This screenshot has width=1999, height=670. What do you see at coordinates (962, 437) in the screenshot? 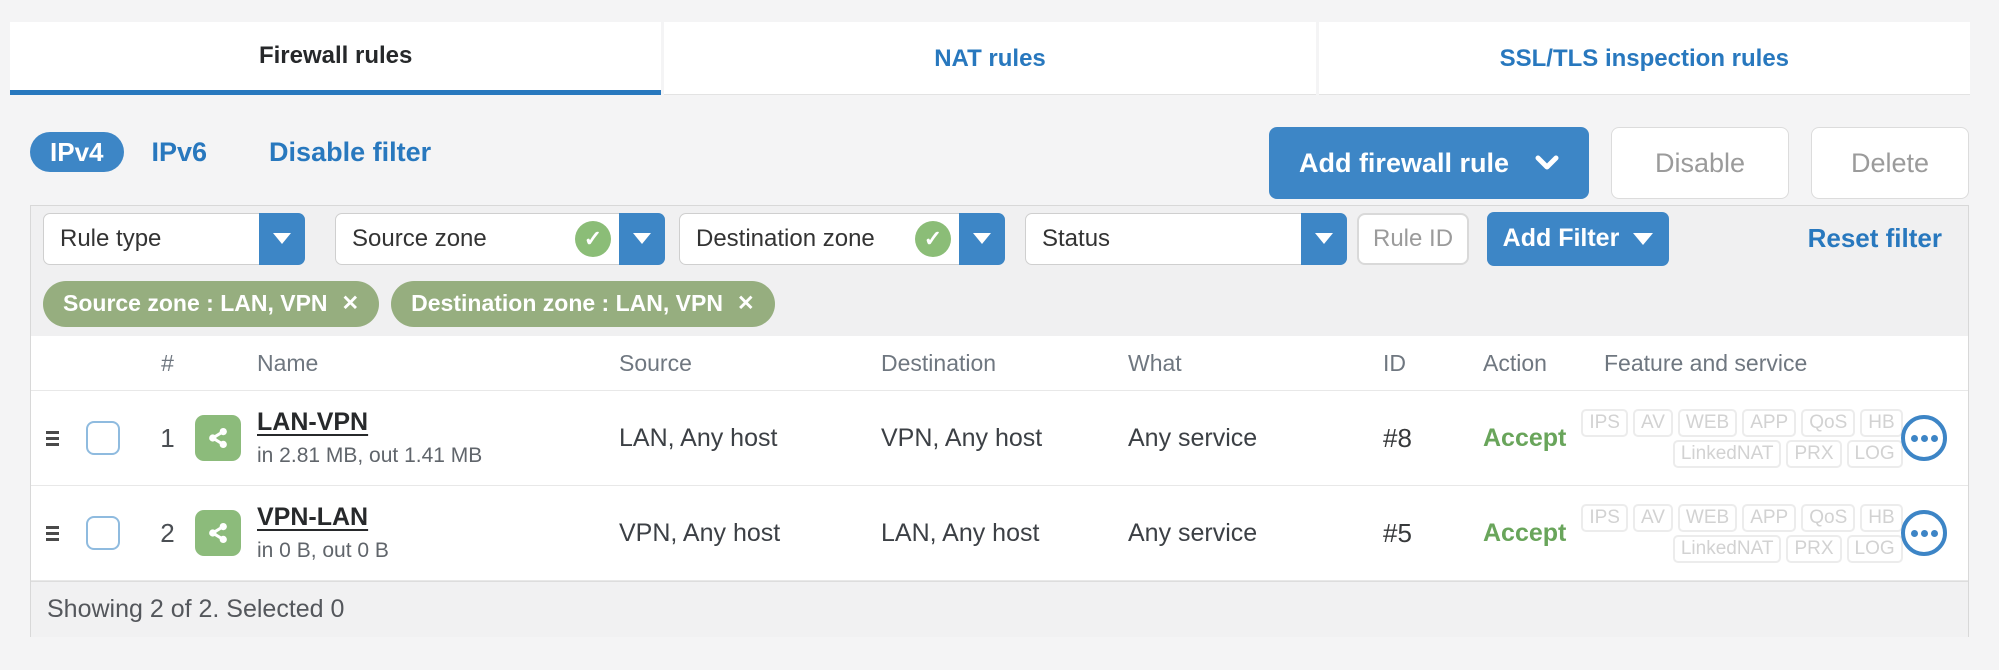
I see `rule-destination: VPN, Any host` at bounding box center [962, 437].